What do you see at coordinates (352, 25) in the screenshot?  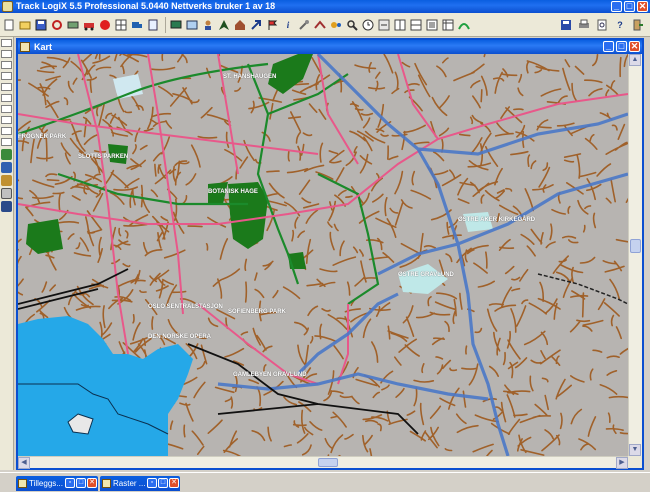 I see `search-icon` at bounding box center [352, 25].